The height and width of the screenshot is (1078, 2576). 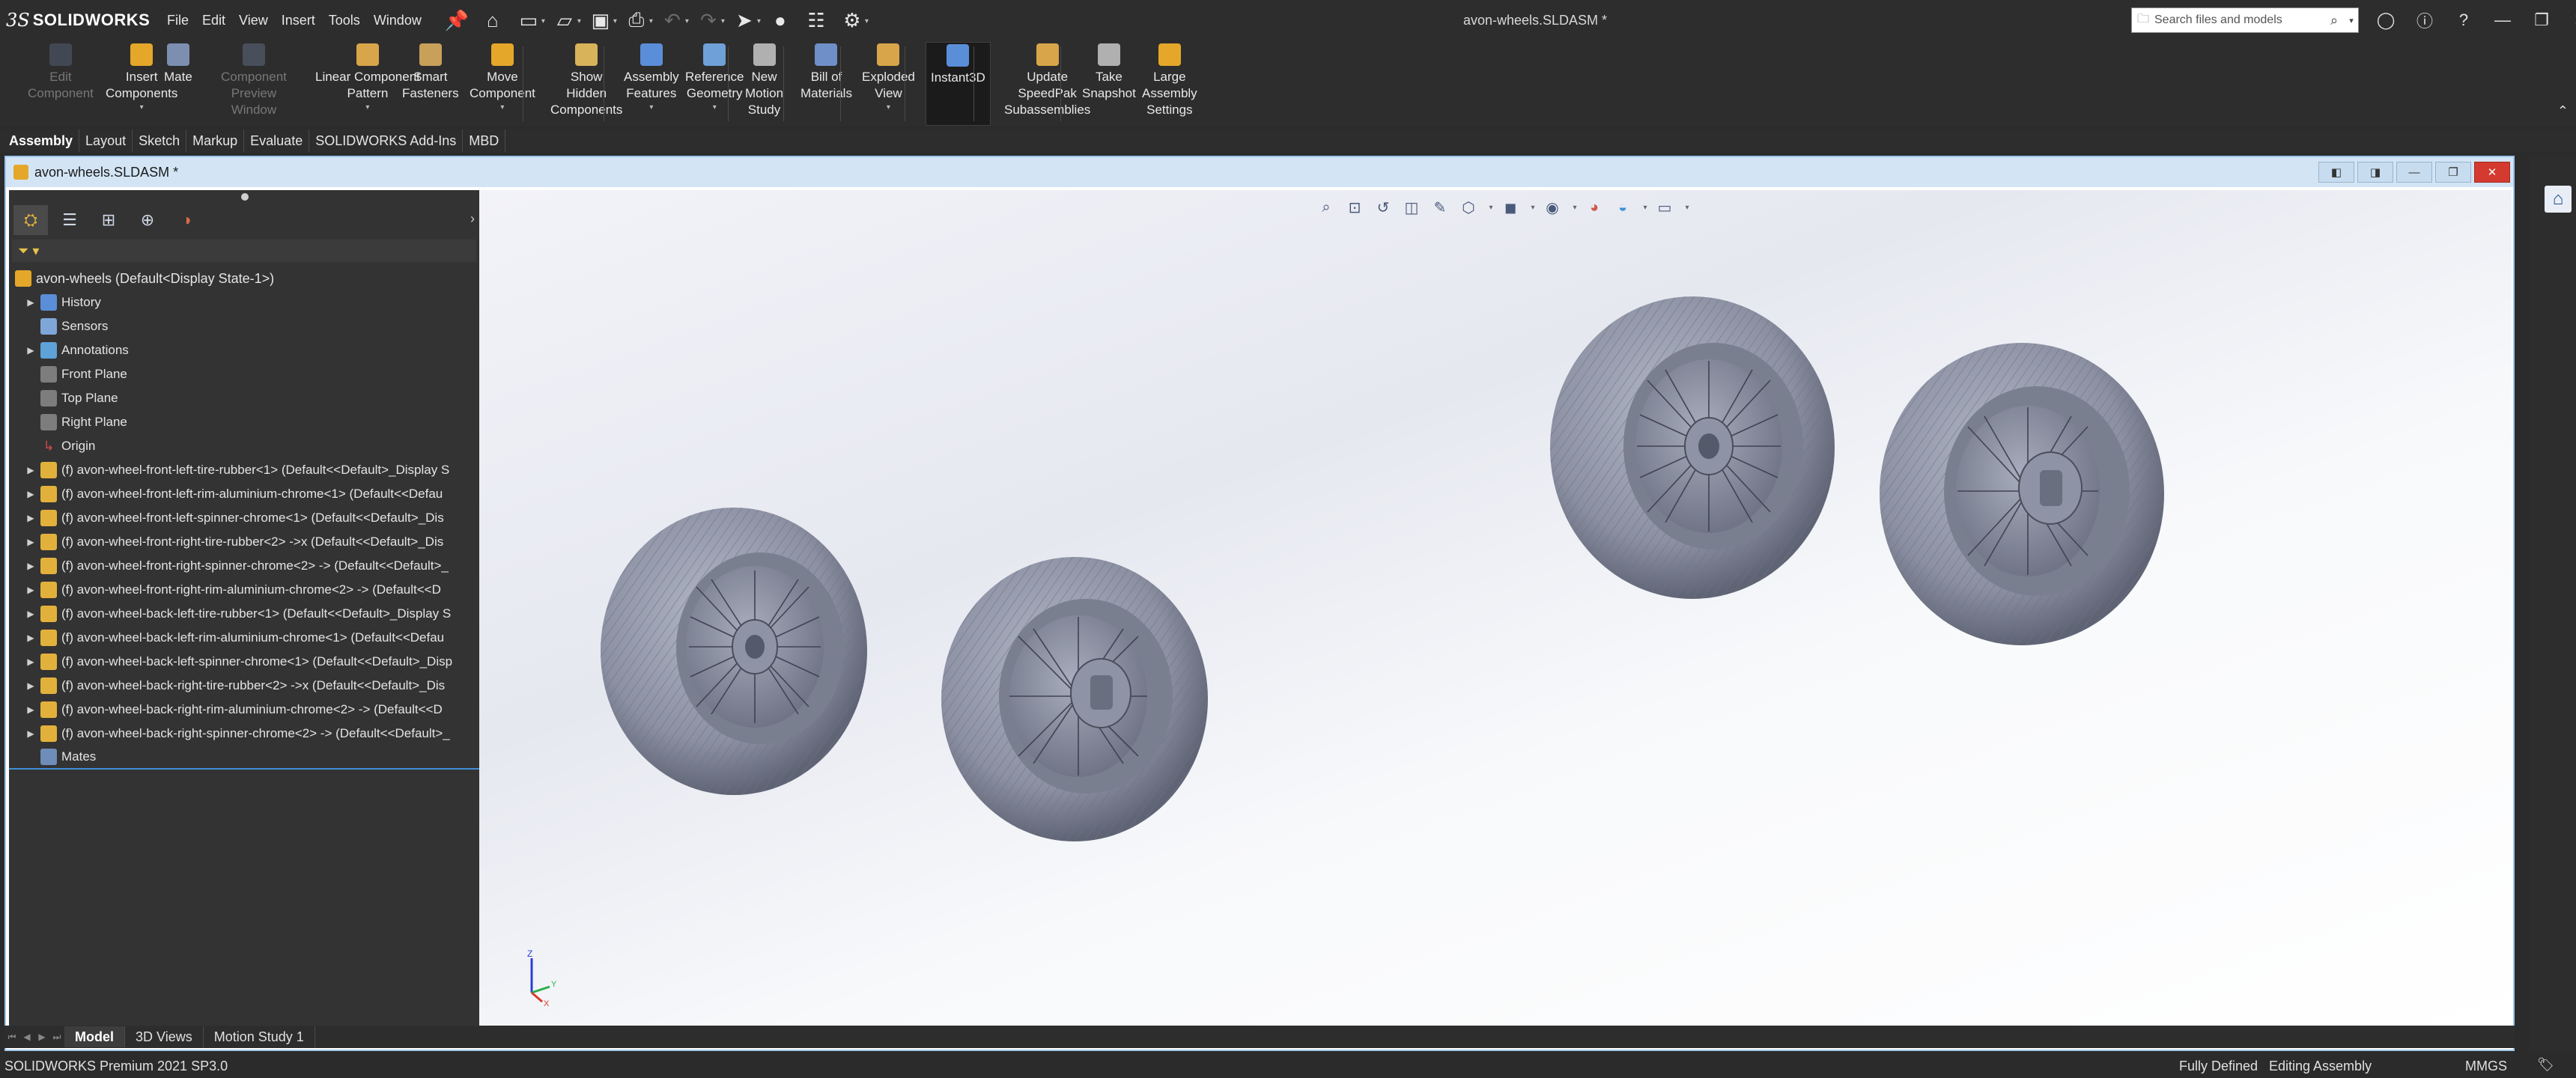 What do you see at coordinates (244, 302) in the screenshot?
I see `tree-item: ▶ History` at bounding box center [244, 302].